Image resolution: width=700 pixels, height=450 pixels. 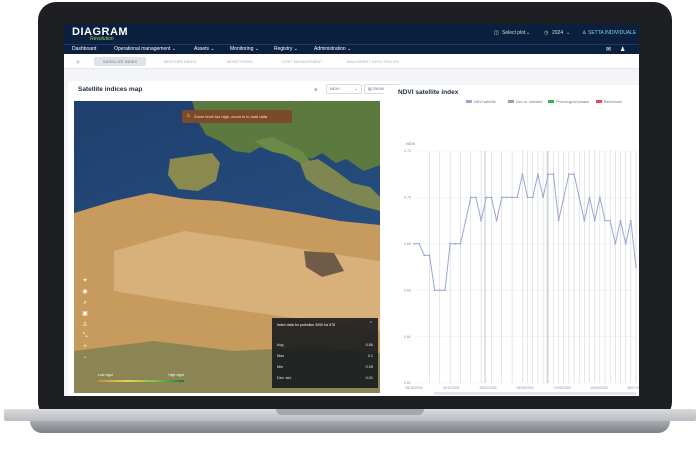 What do you see at coordinates (85, 336) in the screenshot?
I see `measure-icon: ⤡` at bounding box center [85, 336].